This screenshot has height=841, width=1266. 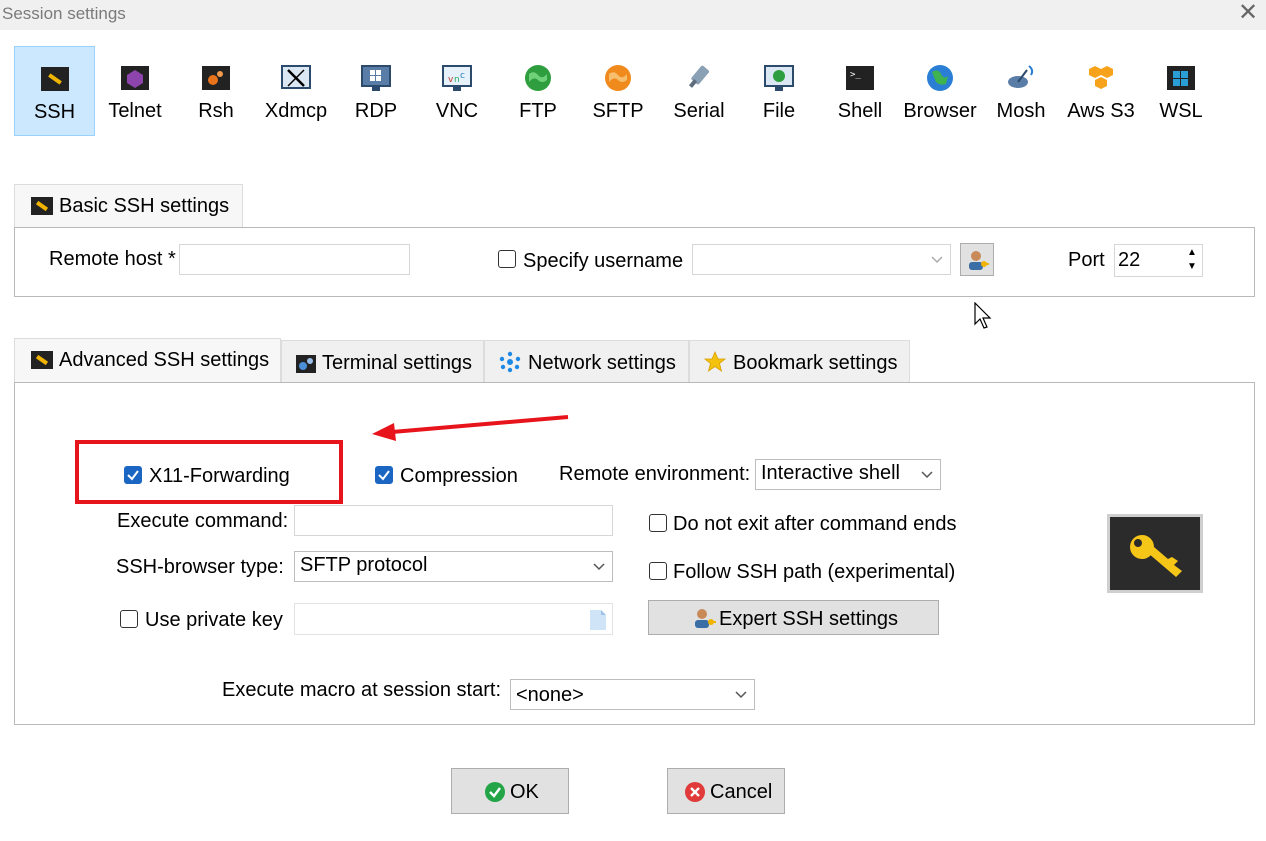 What do you see at coordinates (602, 363) in the screenshot?
I see `tab-label: Network settings` at bounding box center [602, 363].